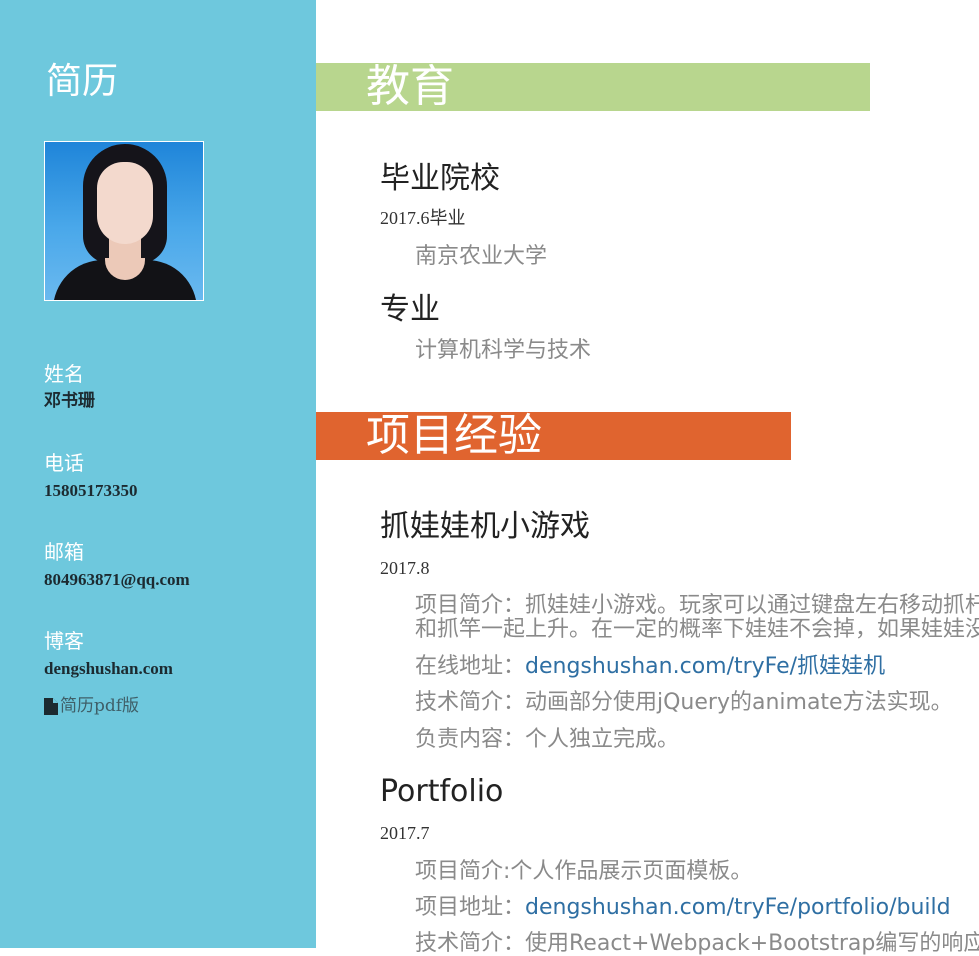 The height and width of the screenshot is (956, 979). What do you see at coordinates (442, 791) in the screenshot?
I see `project-title: Portfolio` at bounding box center [442, 791].